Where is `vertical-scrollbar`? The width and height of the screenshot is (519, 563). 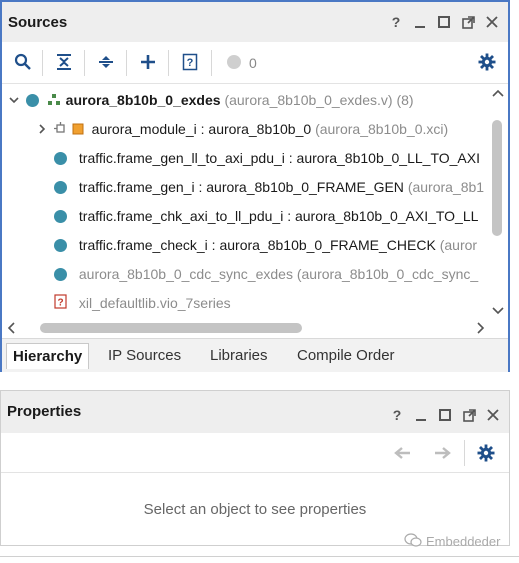
vertical-scrollbar is located at coordinates (498, 201).